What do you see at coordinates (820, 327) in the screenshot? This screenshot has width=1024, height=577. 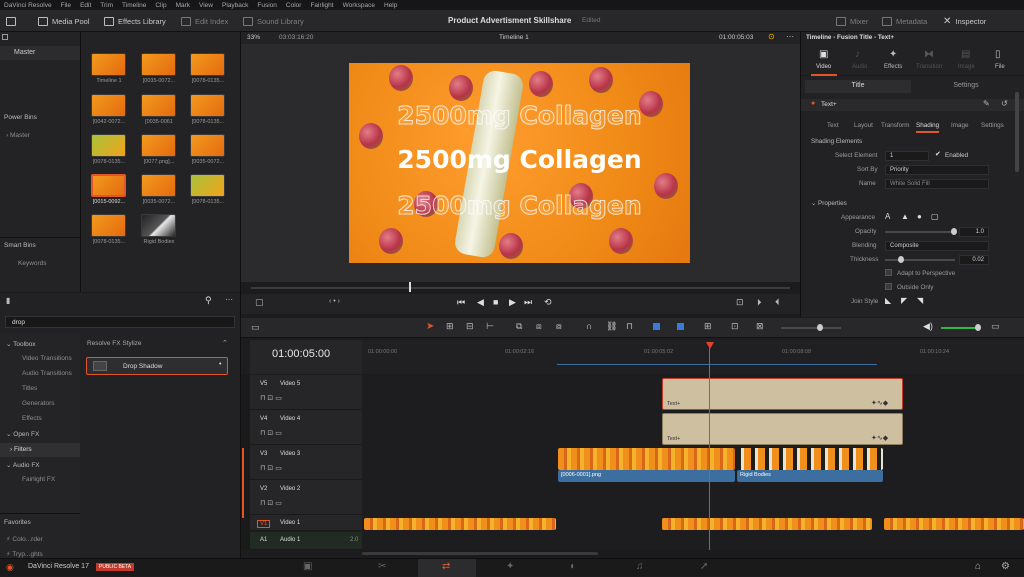 I see `zoom-slider-handle` at bounding box center [820, 327].